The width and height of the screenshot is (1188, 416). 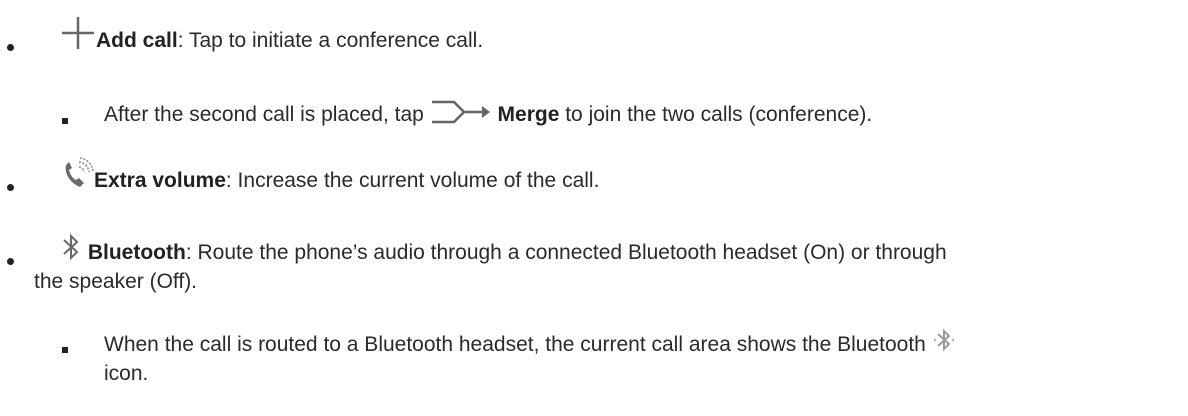 What do you see at coordinates (943, 340) in the screenshot?
I see `bluetooth-active-icon` at bounding box center [943, 340].